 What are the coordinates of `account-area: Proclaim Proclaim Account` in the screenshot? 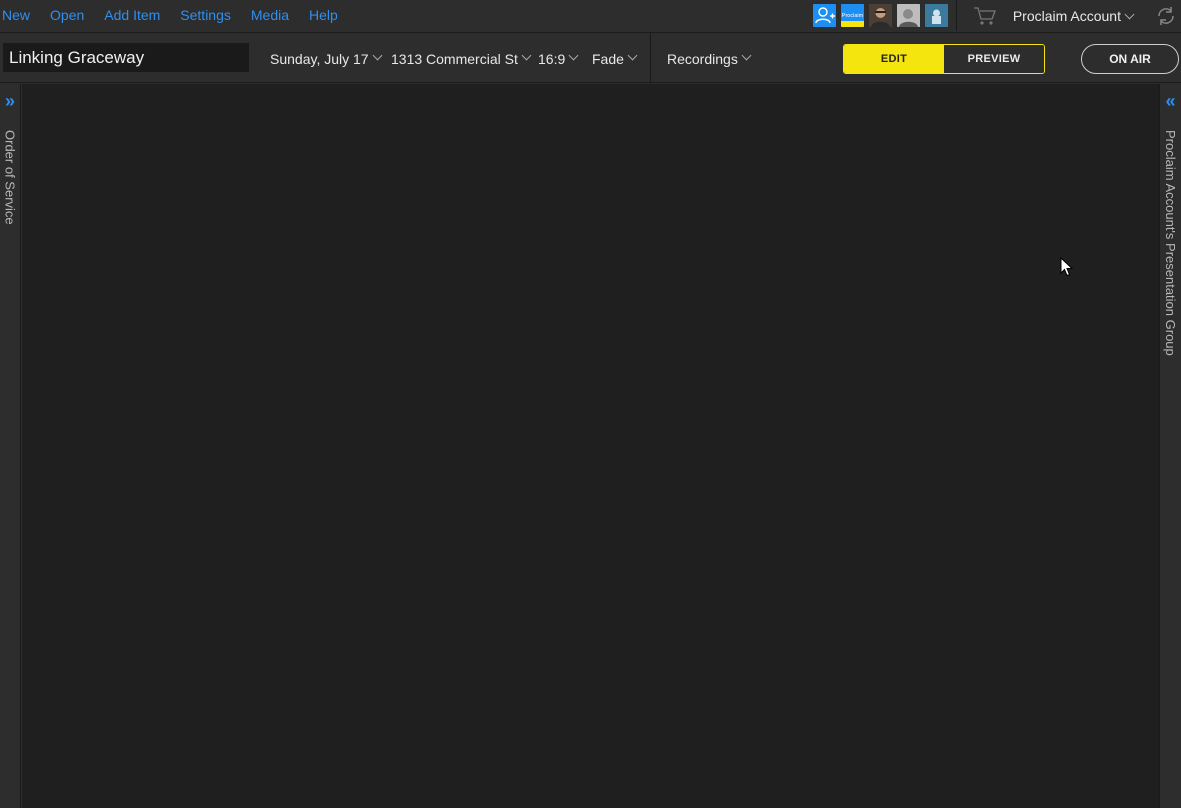 It's located at (996, 15).